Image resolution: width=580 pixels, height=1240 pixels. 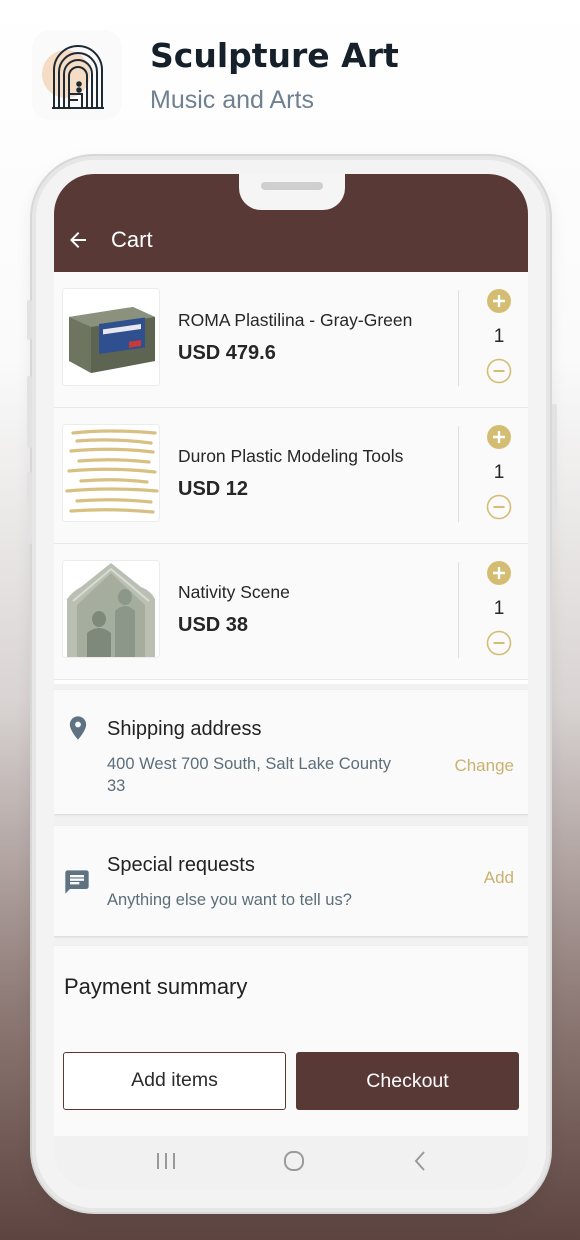 I want to click on item-name: Duron Plastic Modeling Tools, so click(x=291, y=456).